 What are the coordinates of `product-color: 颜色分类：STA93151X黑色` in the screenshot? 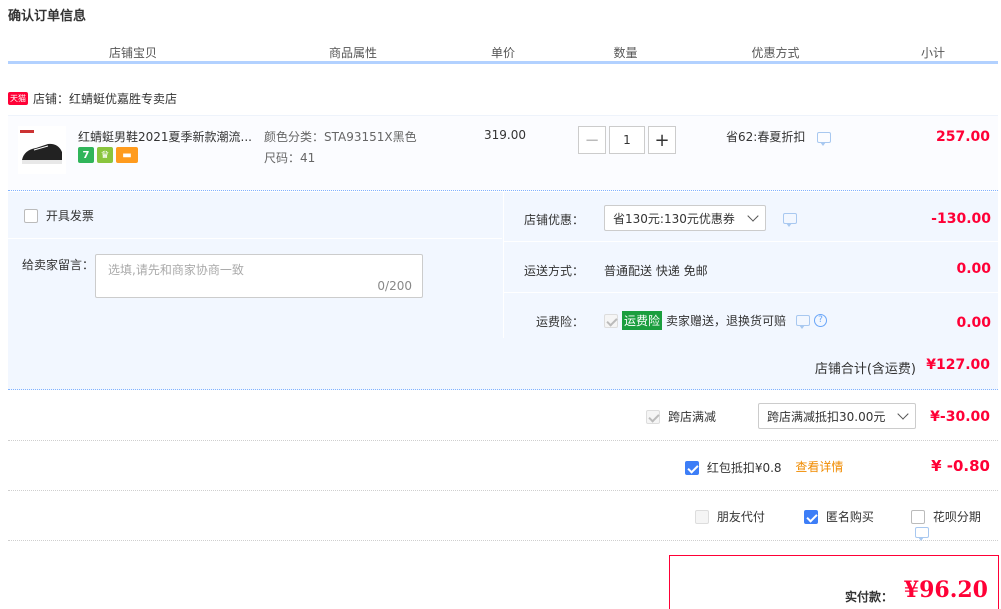 It's located at (340, 137).